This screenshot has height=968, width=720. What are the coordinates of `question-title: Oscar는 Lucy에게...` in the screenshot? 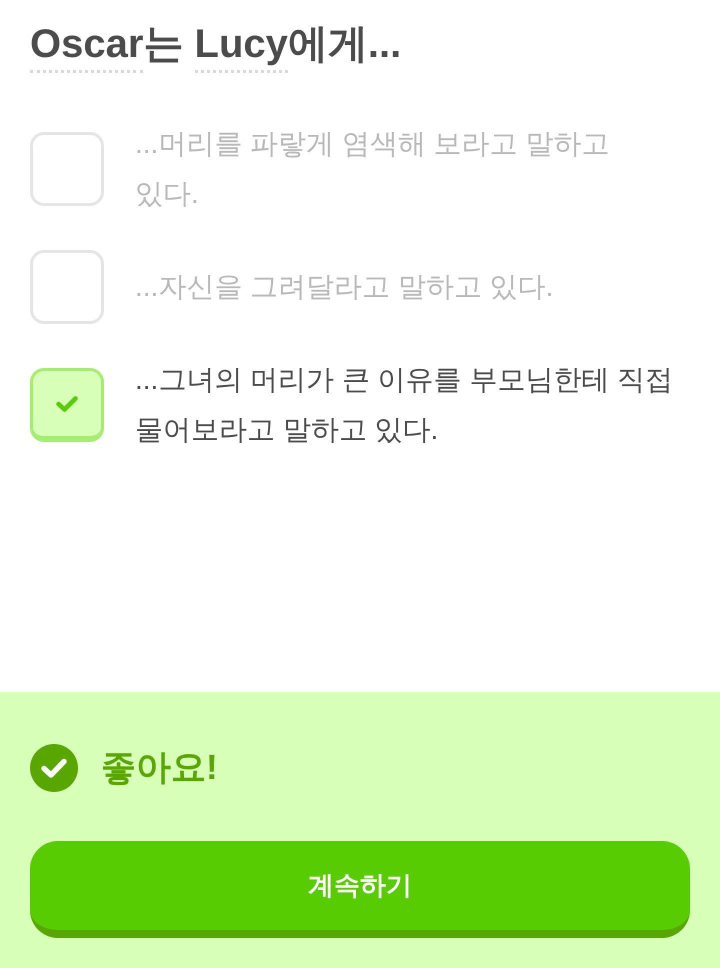 It's located at (216, 45).